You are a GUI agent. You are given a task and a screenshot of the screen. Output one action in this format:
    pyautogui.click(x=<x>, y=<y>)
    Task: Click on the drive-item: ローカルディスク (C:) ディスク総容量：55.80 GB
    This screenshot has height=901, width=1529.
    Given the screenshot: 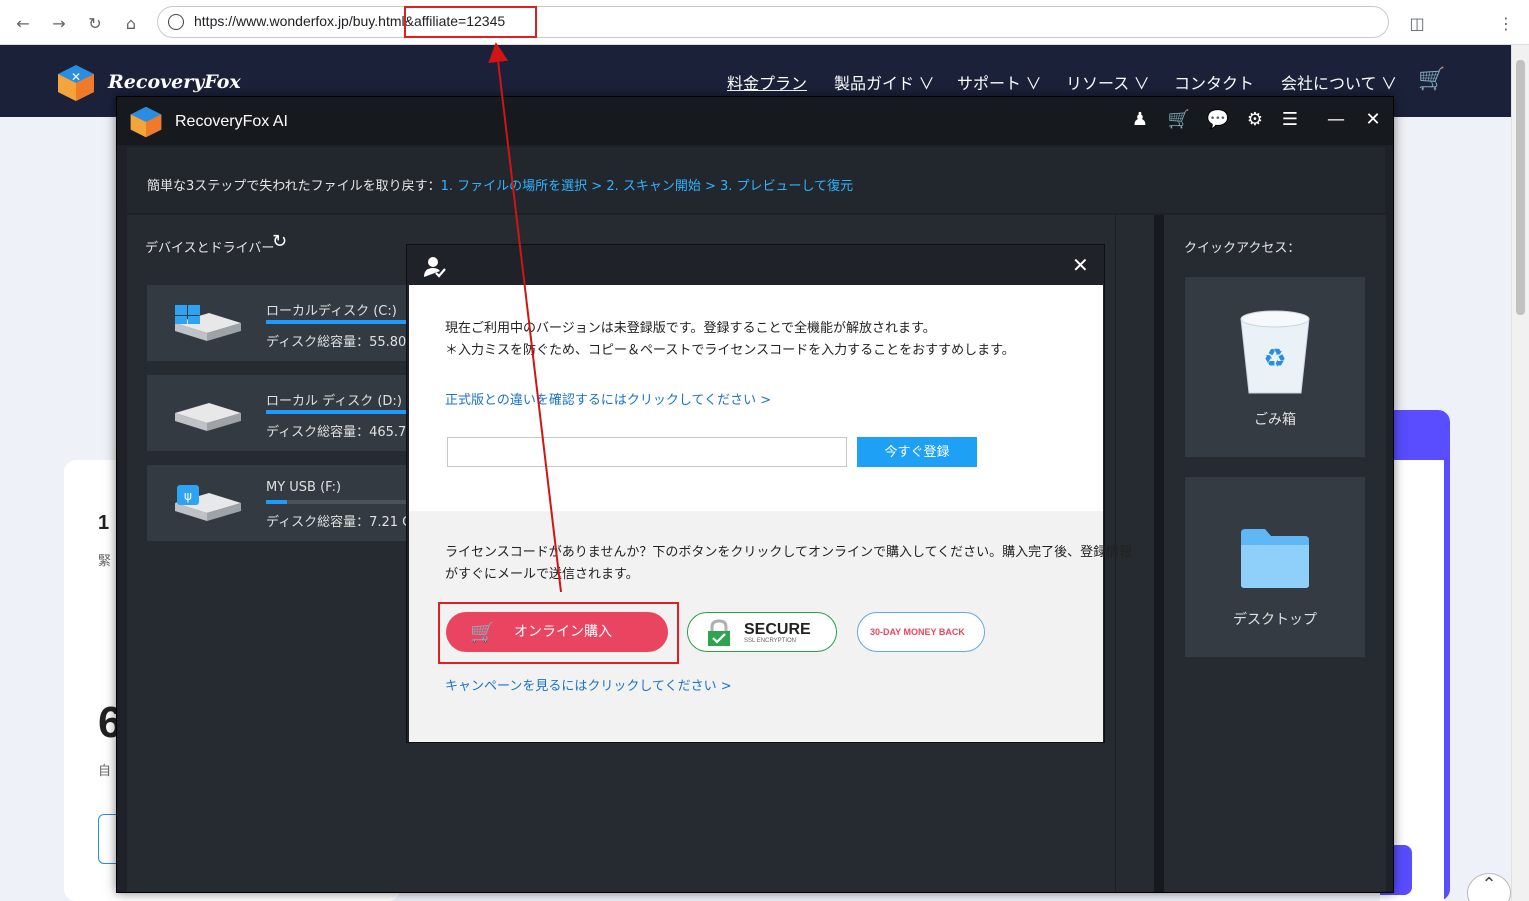 What is the action you would take?
    pyautogui.click(x=278, y=323)
    